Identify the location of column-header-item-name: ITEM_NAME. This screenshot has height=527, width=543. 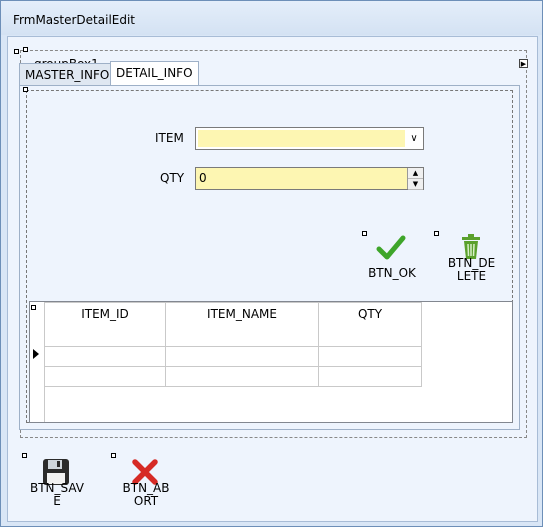
(242, 324).